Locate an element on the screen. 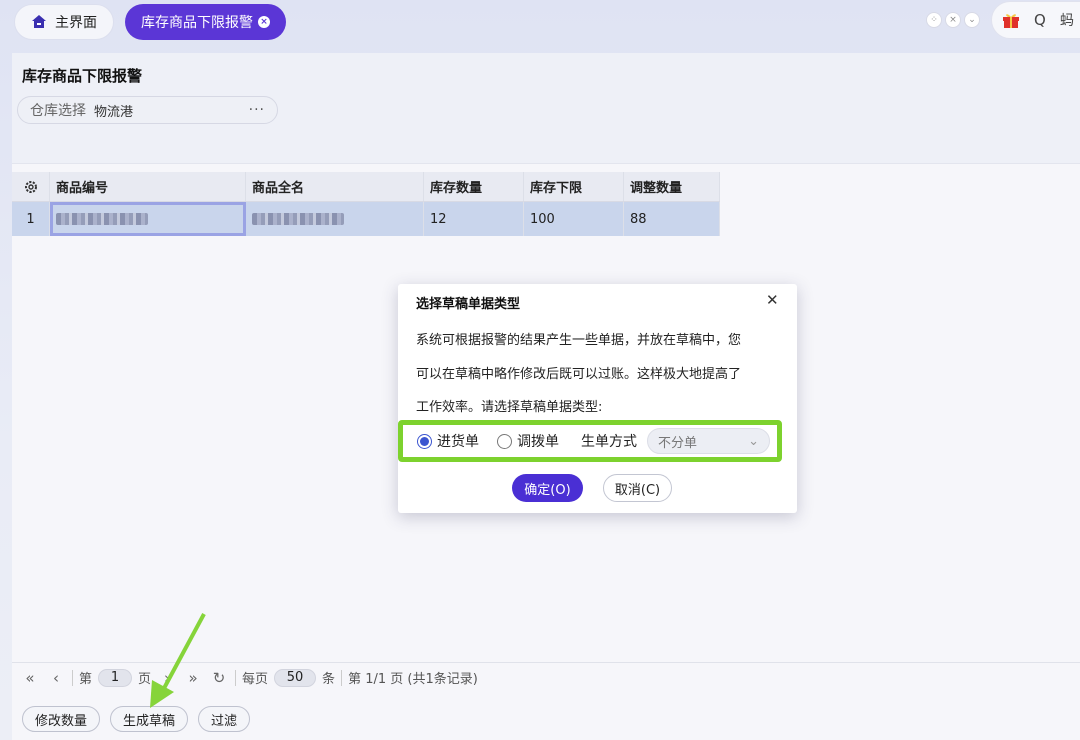 This screenshot has width=1080, height=740. cell-lower-limit: 100 is located at coordinates (574, 219).